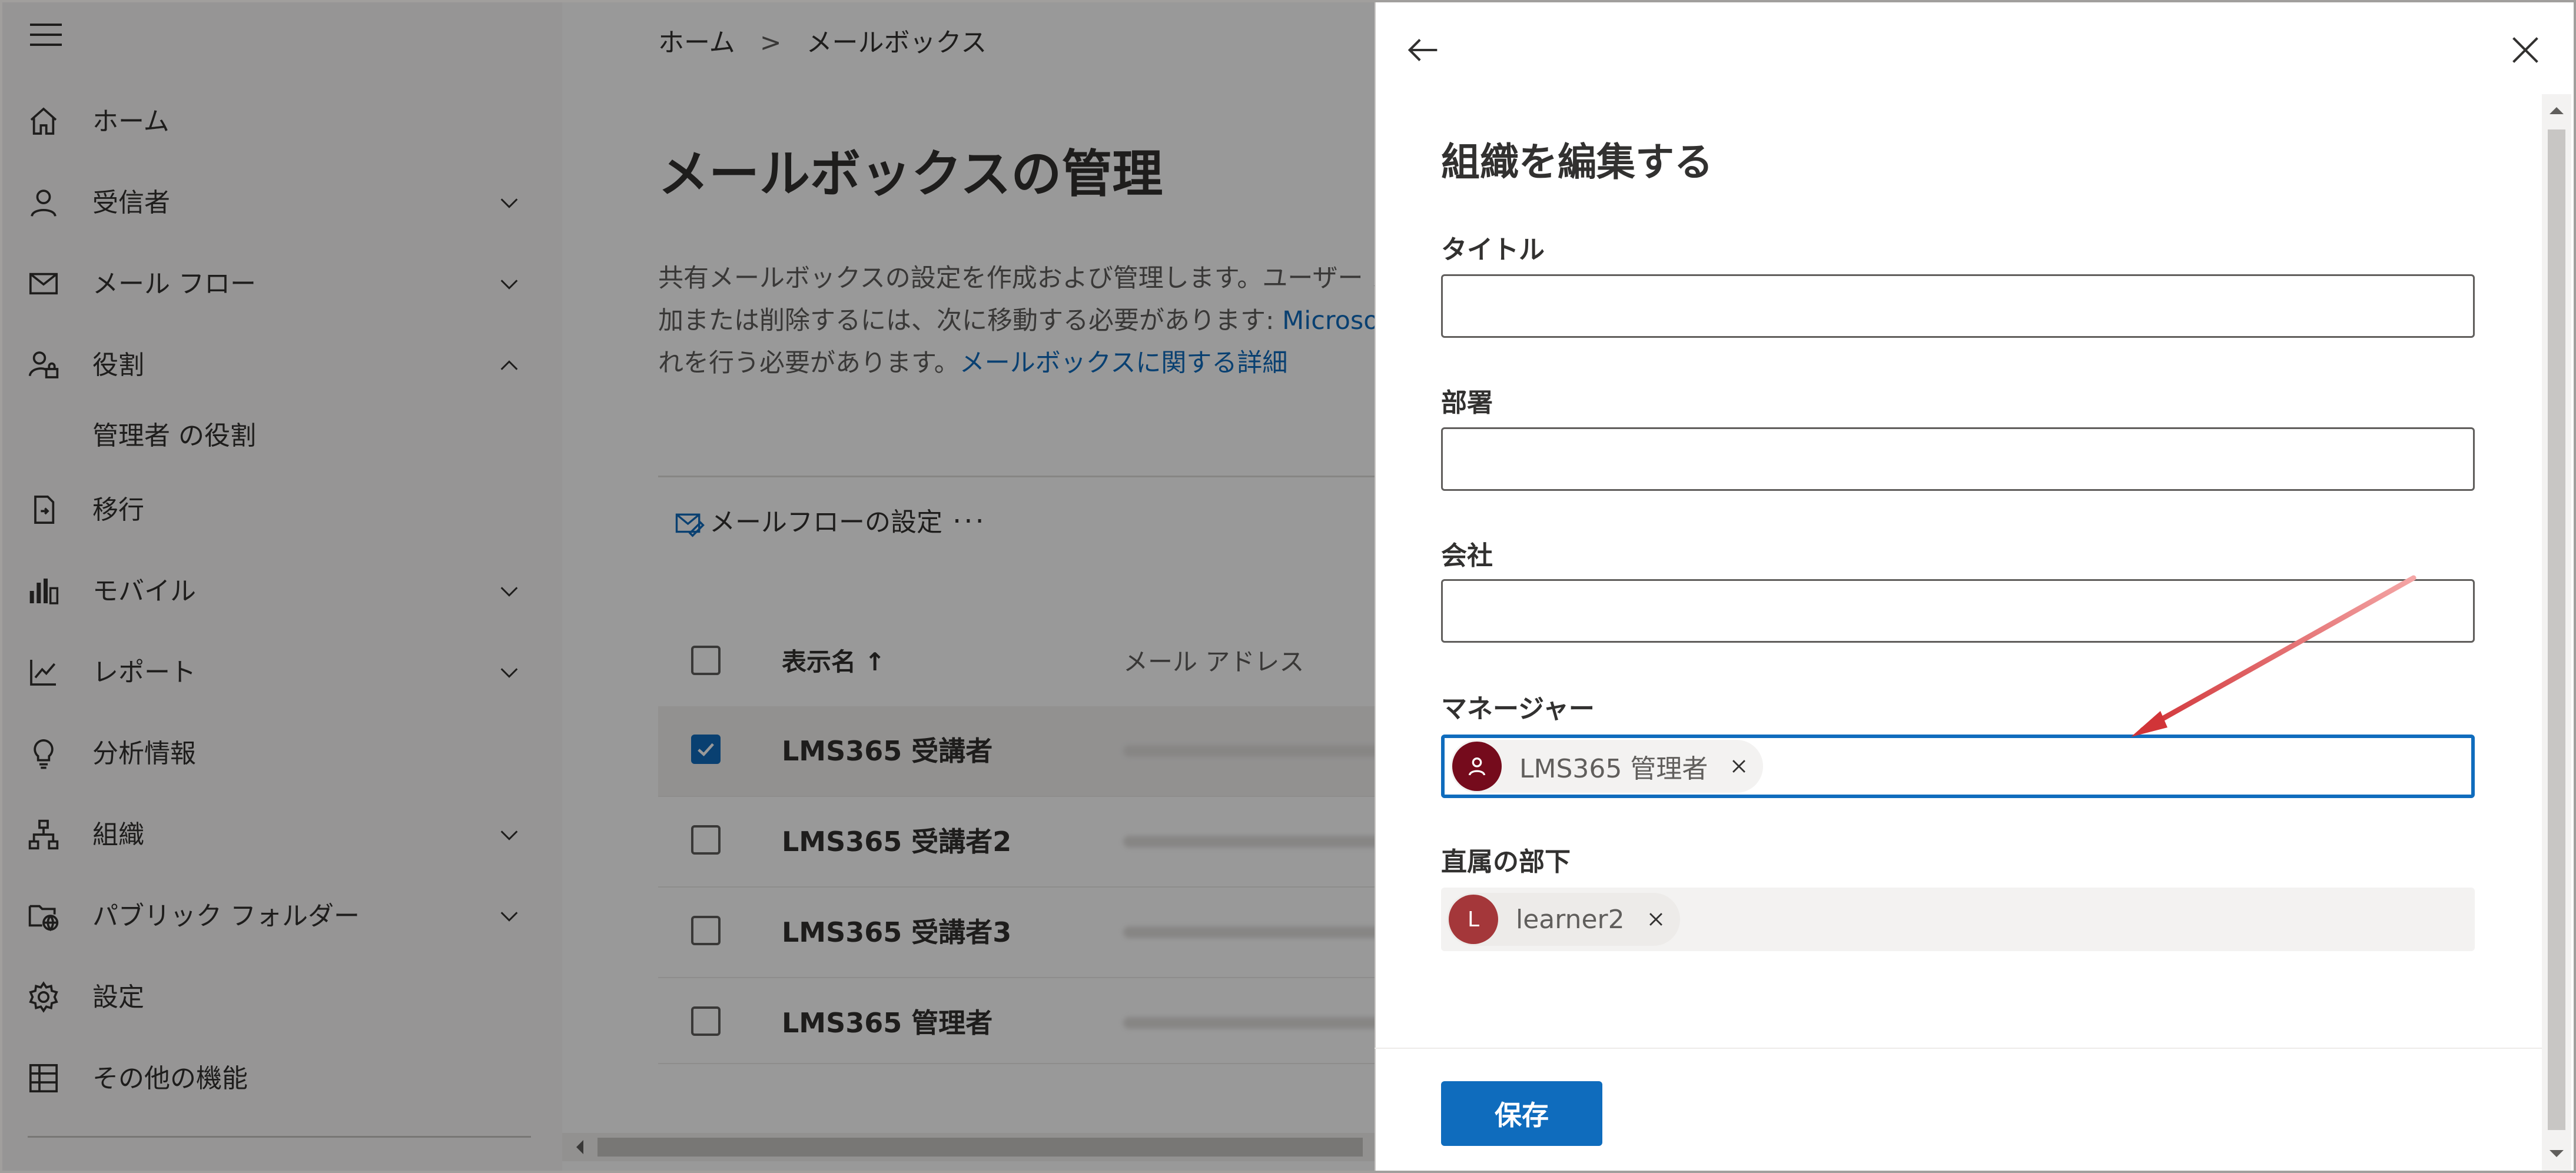 The width and height of the screenshot is (2576, 1173). What do you see at coordinates (1467, 403) in the screenshot?
I see `department-field-label: 部署` at bounding box center [1467, 403].